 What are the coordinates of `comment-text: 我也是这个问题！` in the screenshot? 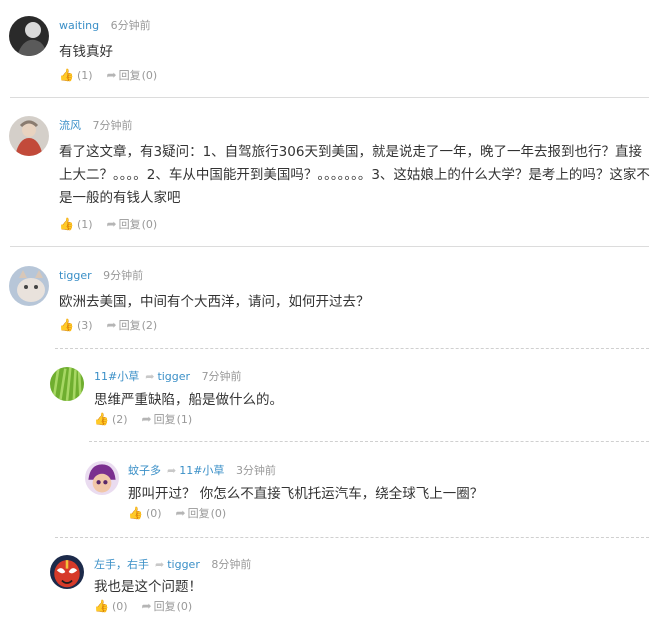 It's located at (148, 587).